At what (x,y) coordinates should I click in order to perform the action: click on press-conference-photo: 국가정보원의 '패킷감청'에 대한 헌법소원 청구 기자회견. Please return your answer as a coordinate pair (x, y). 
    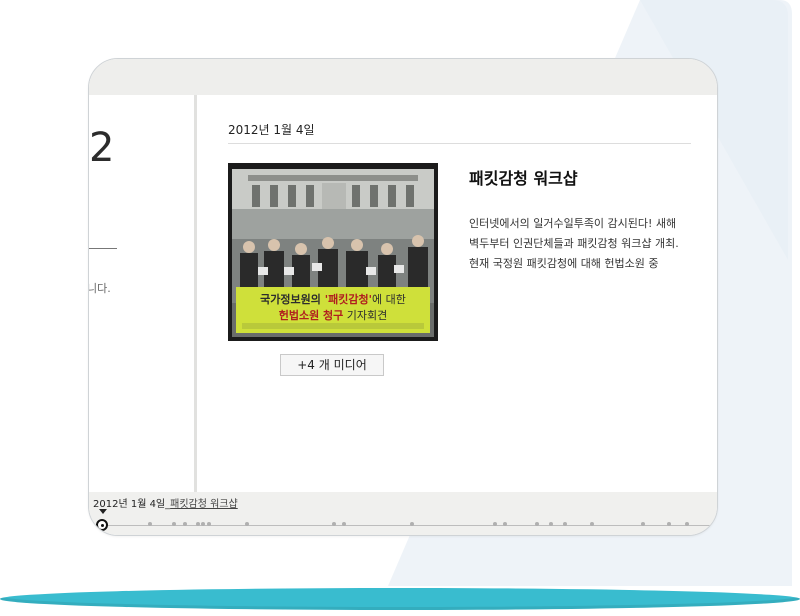
    Looking at the image, I should click on (333, 252).